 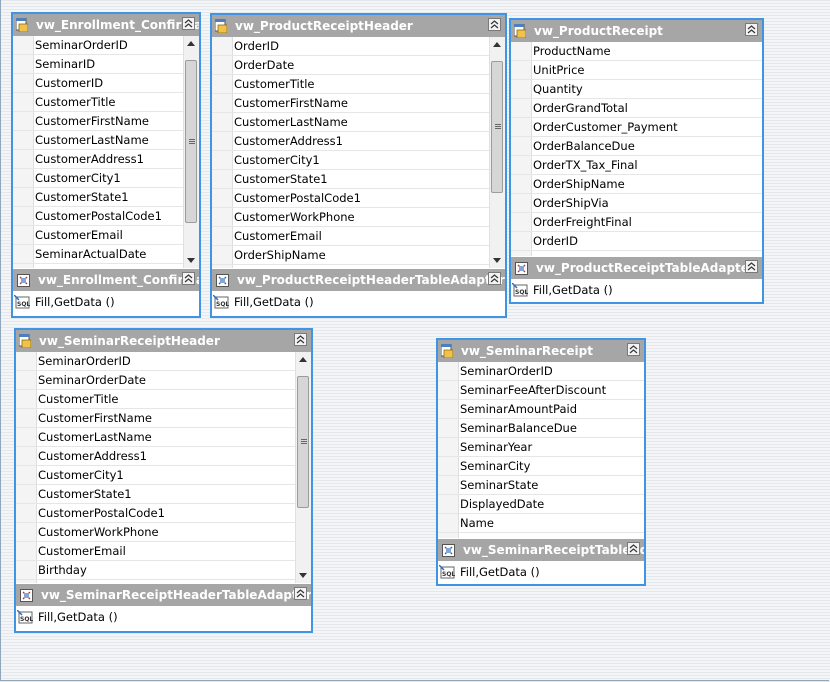 I want to click on column-row: SeminarFeeAfterDiscount, so click(x=541, y=390).